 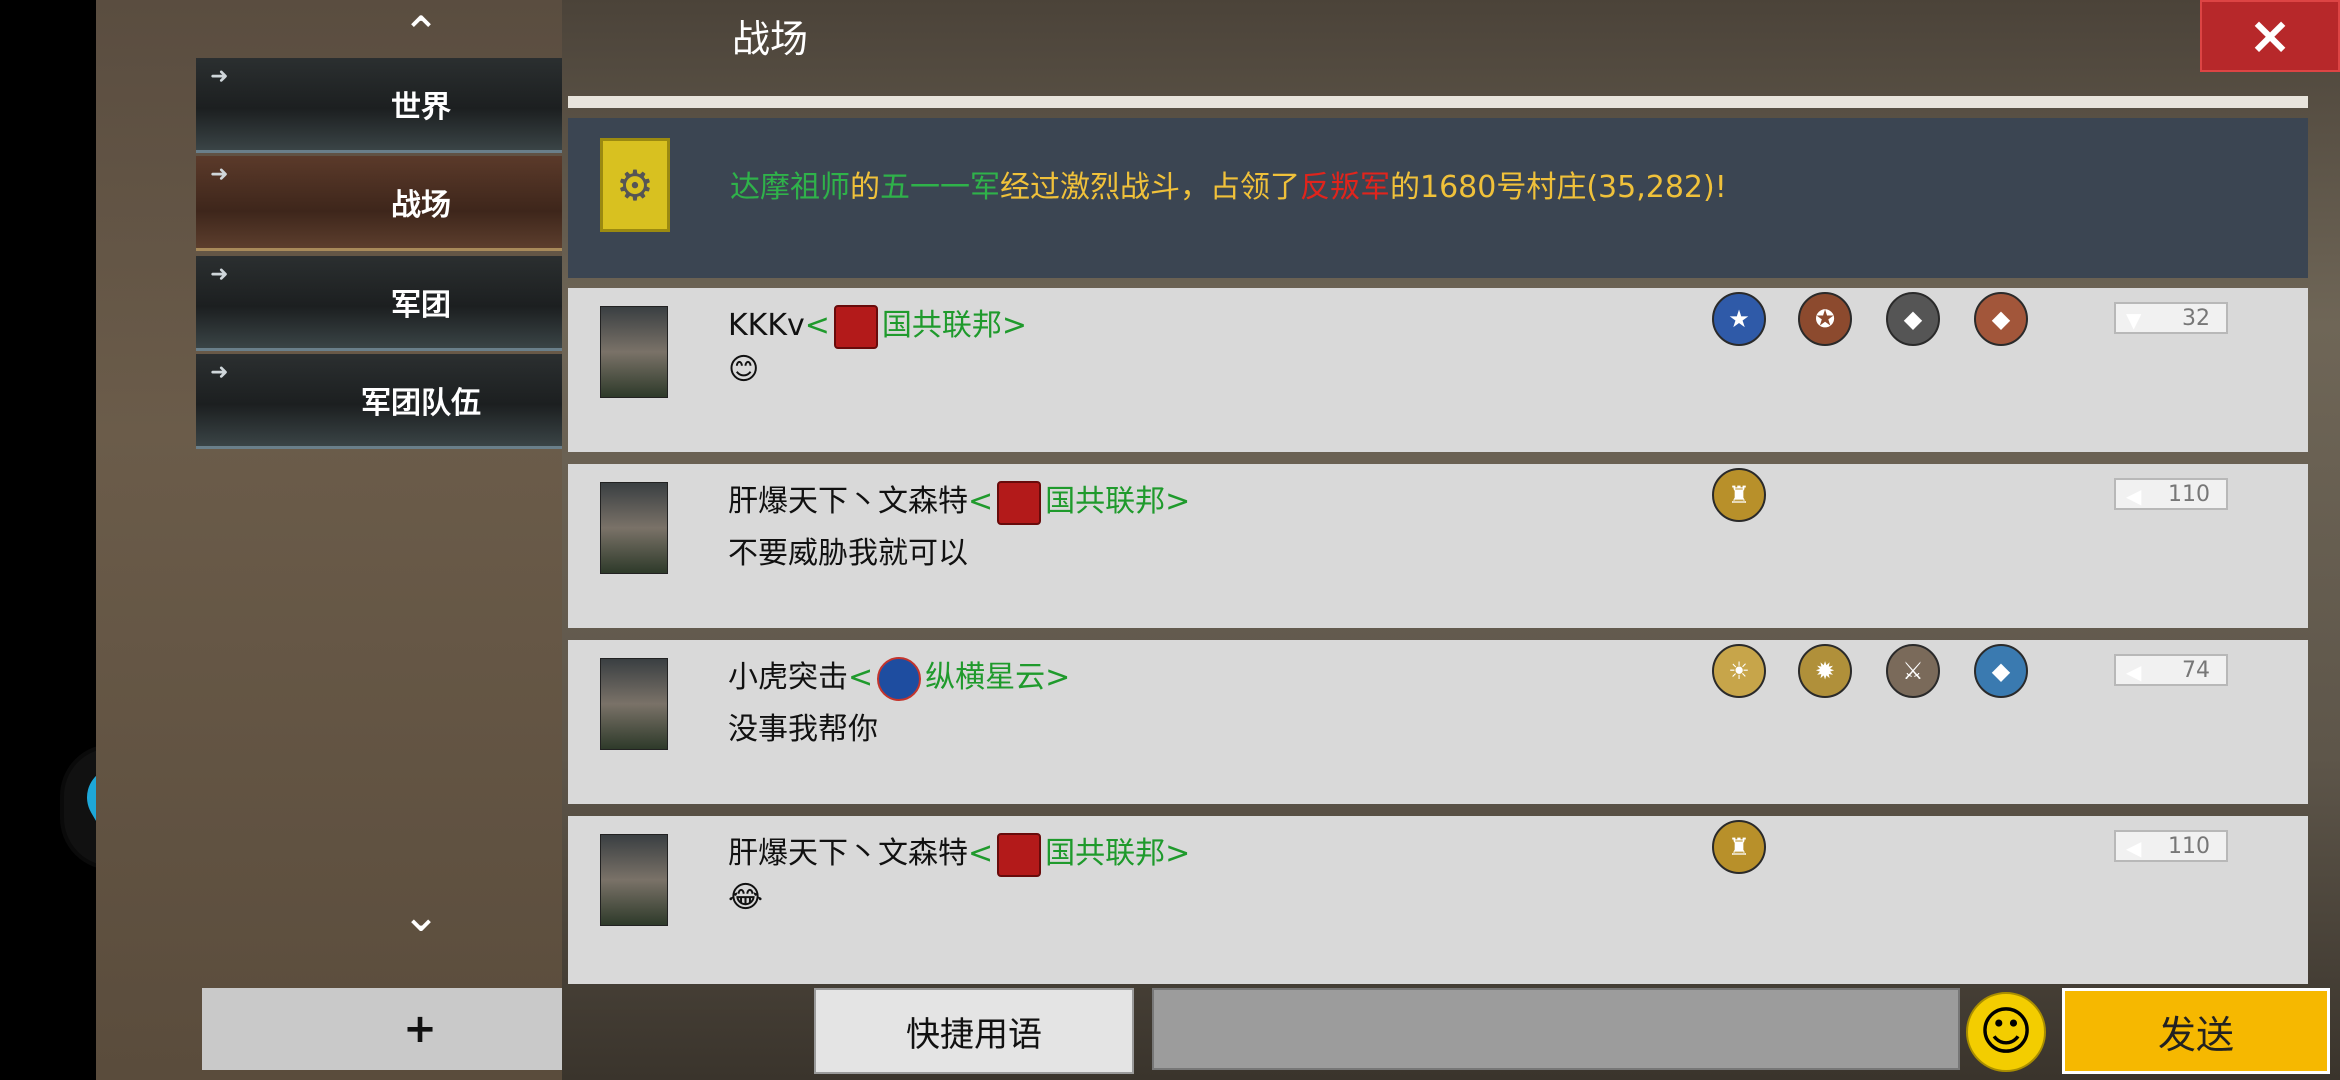 I want to click on sender-name: 小虎突击, so click(x=788, y=677).